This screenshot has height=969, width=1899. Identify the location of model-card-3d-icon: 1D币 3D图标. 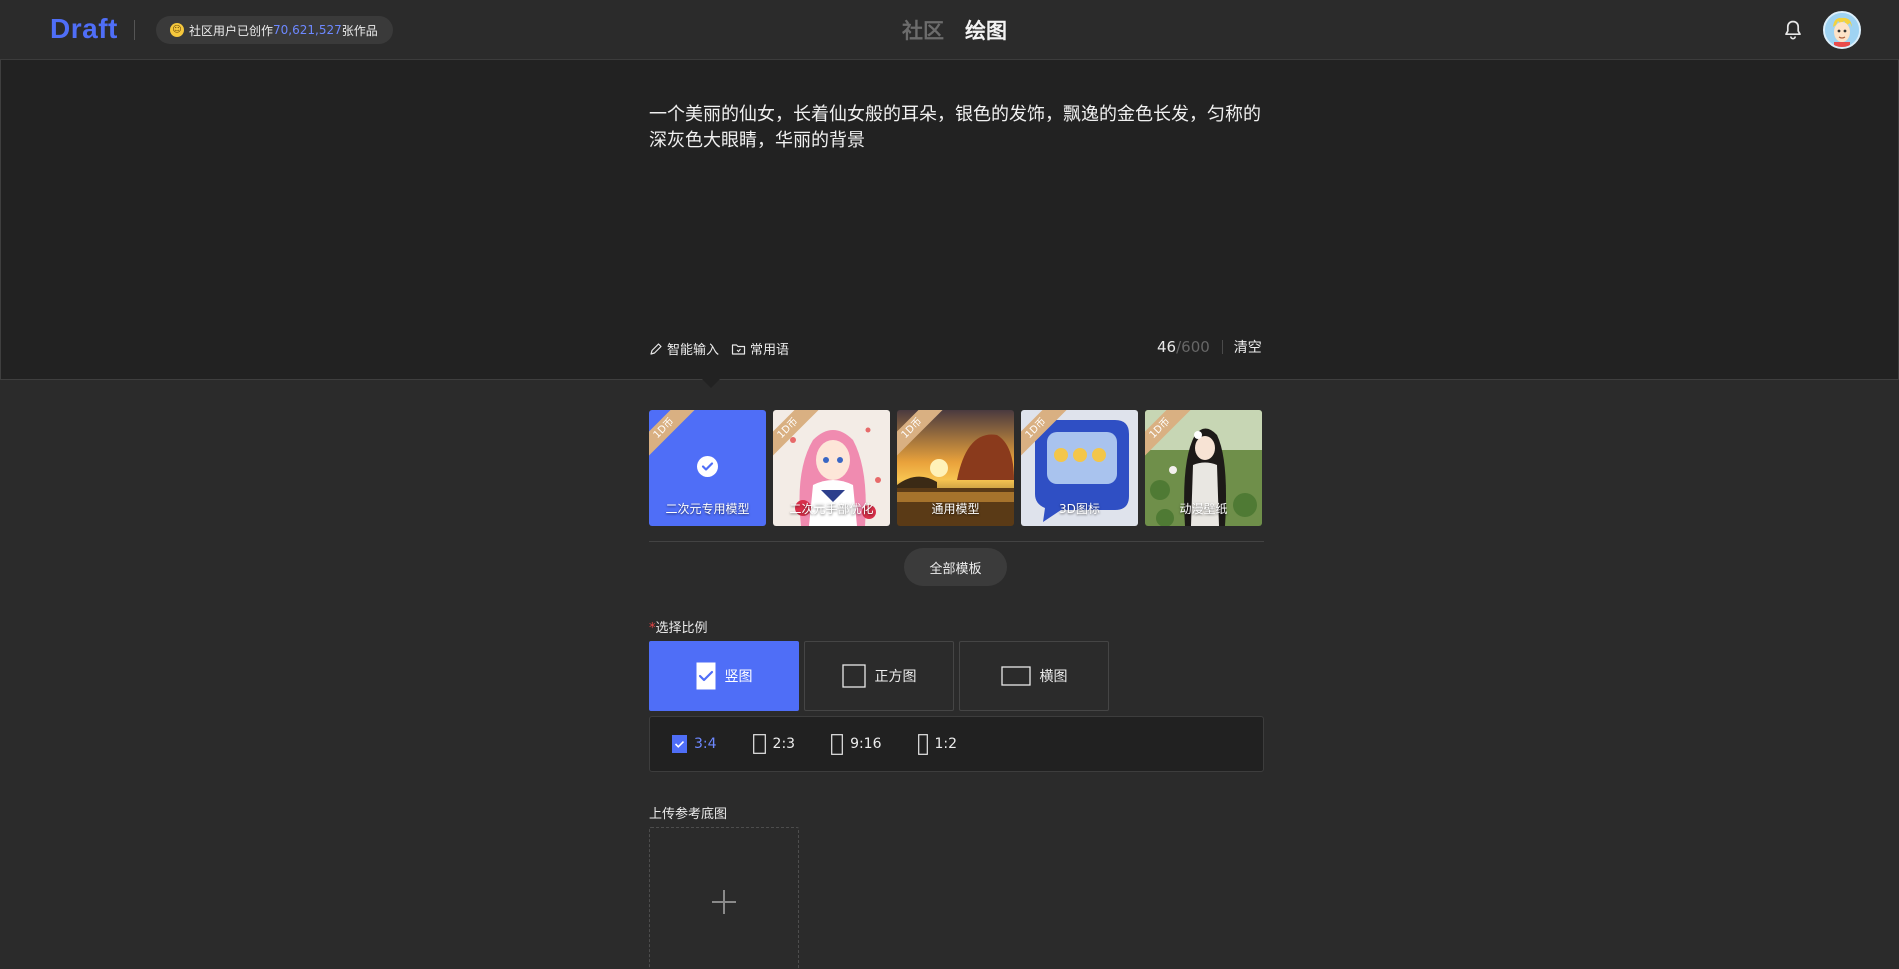
(1079, 468).